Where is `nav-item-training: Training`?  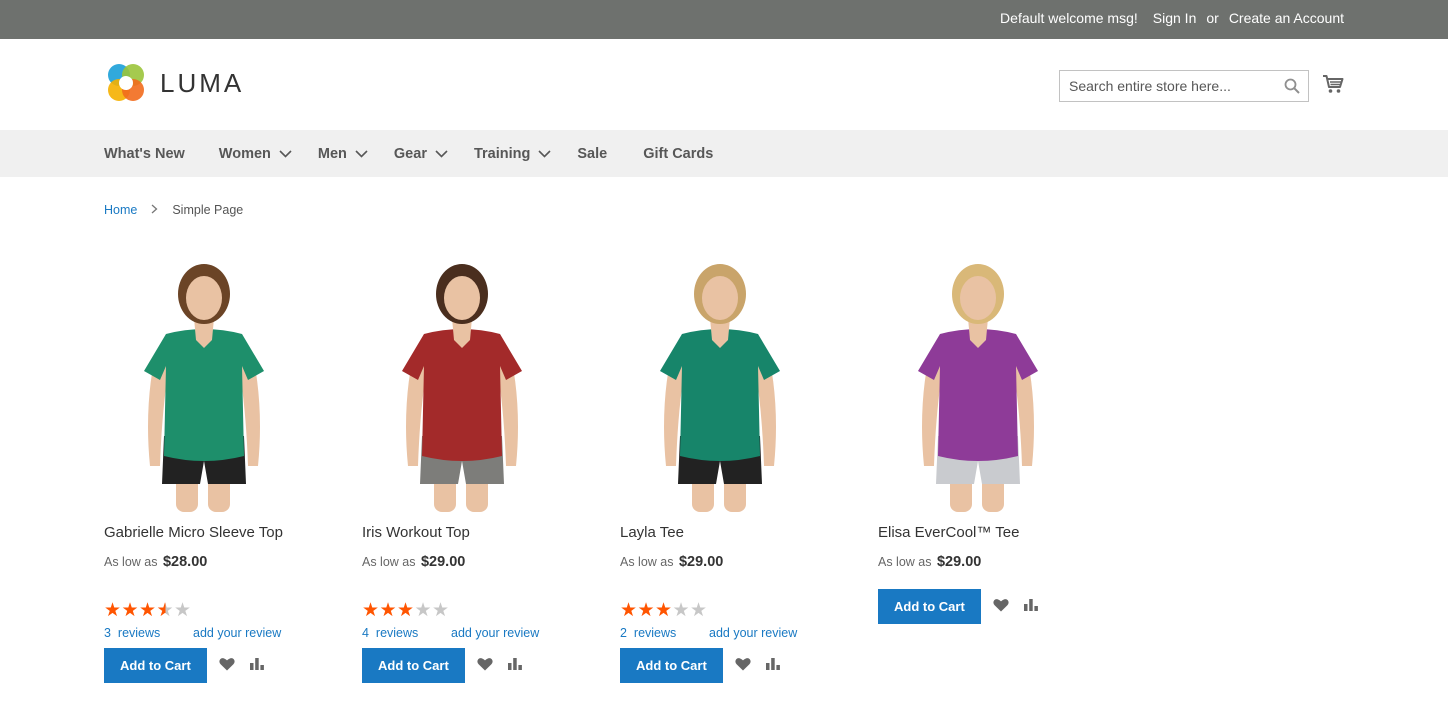 nav-item-training: Training is located at coordinates (512, 154).